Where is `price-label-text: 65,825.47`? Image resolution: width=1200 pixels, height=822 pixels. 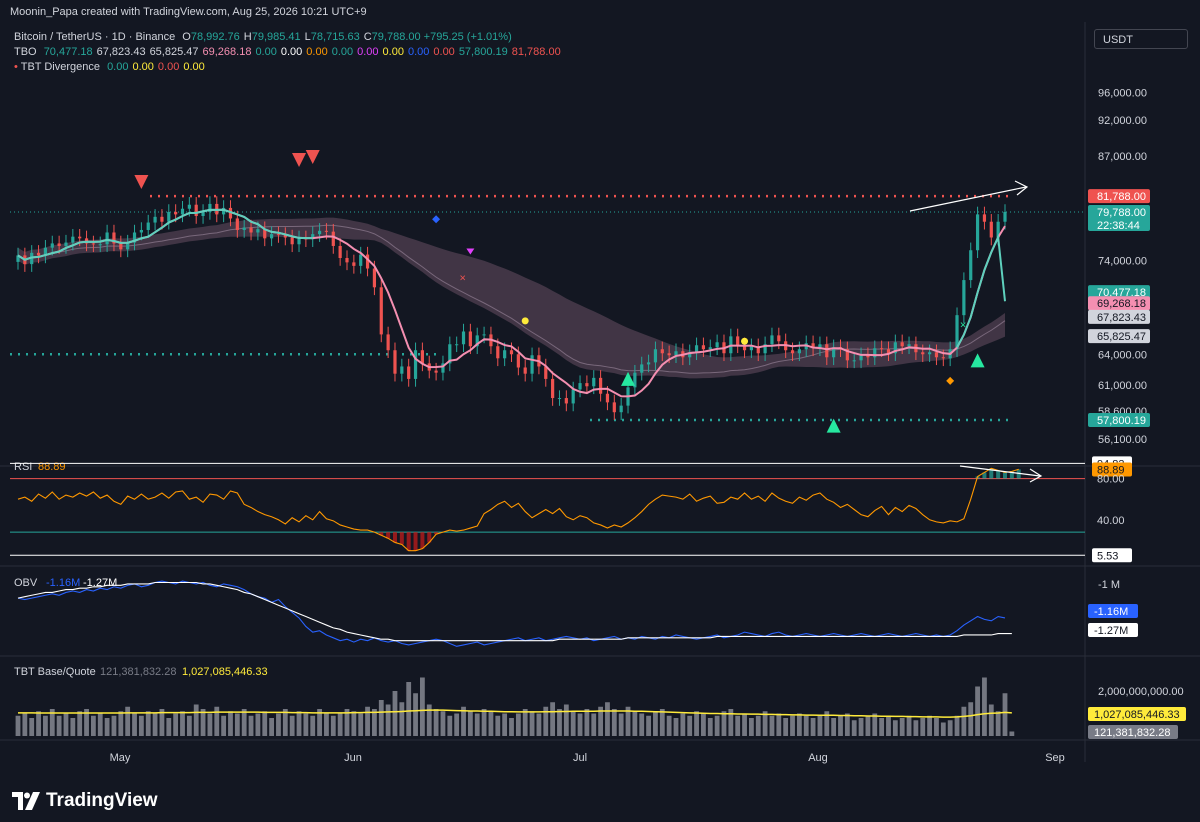 price-label-text: 65,825.47 is located at coordinates (1121, 337).